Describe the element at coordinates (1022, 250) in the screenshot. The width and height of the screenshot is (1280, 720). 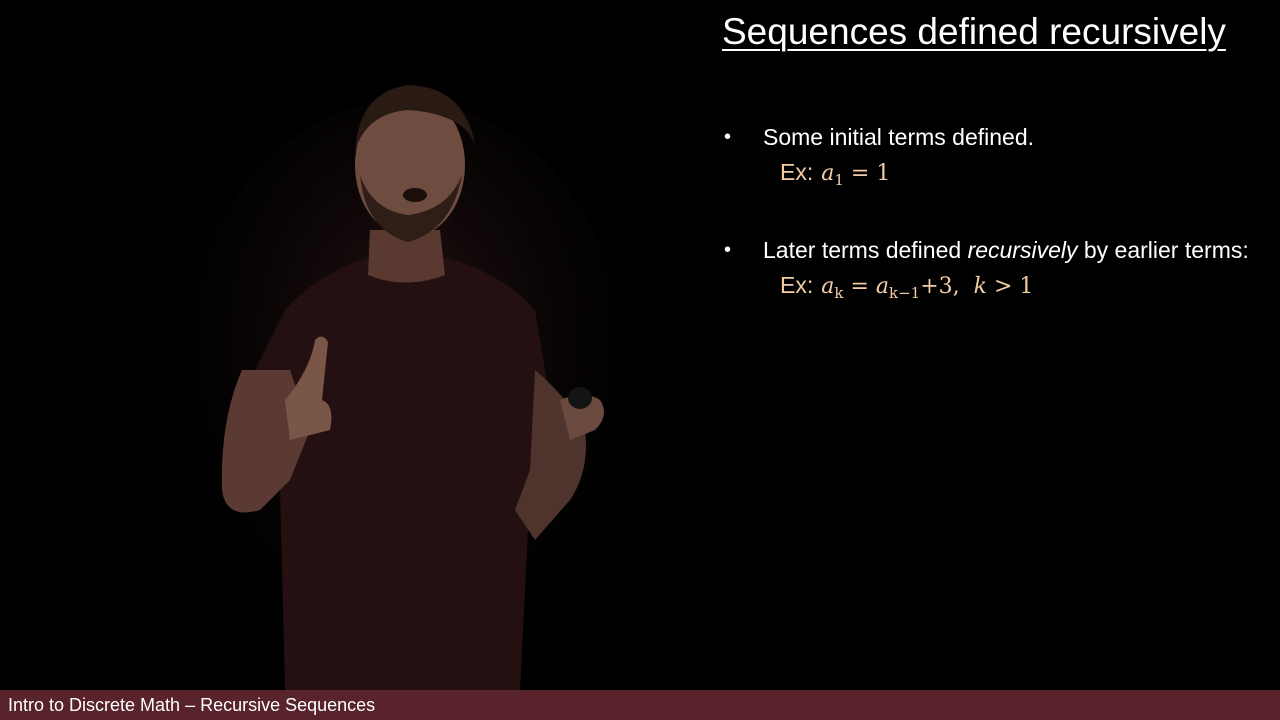
I see `bullet-text-emphasis: recursively` at that location.